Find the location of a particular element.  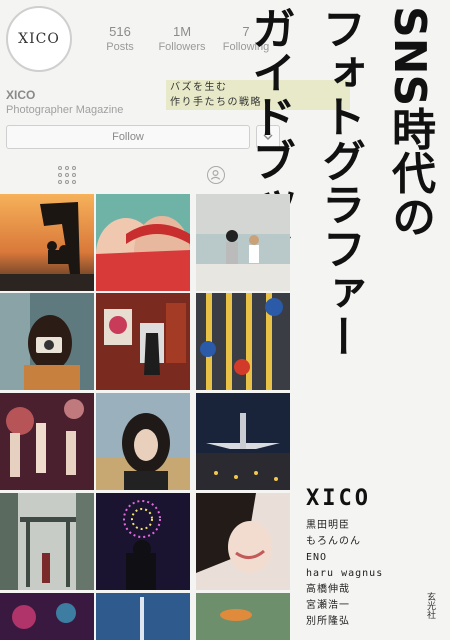

follow-button: Follow is located at coordinates (128, 137).